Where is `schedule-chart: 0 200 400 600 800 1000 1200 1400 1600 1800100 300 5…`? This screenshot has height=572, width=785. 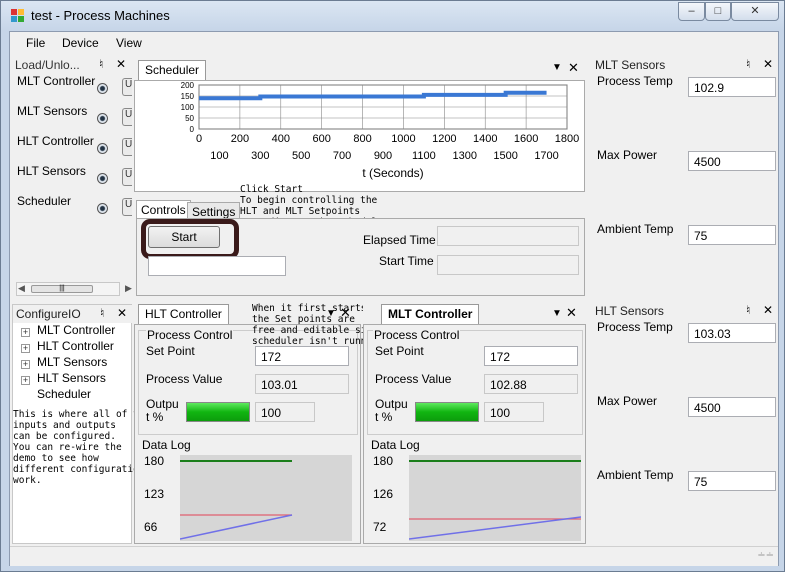 schedule-chart: 0 200 400 600 800 1000 1200 1400 1600 1800100 300 5… is located at coordinates (380, 130).